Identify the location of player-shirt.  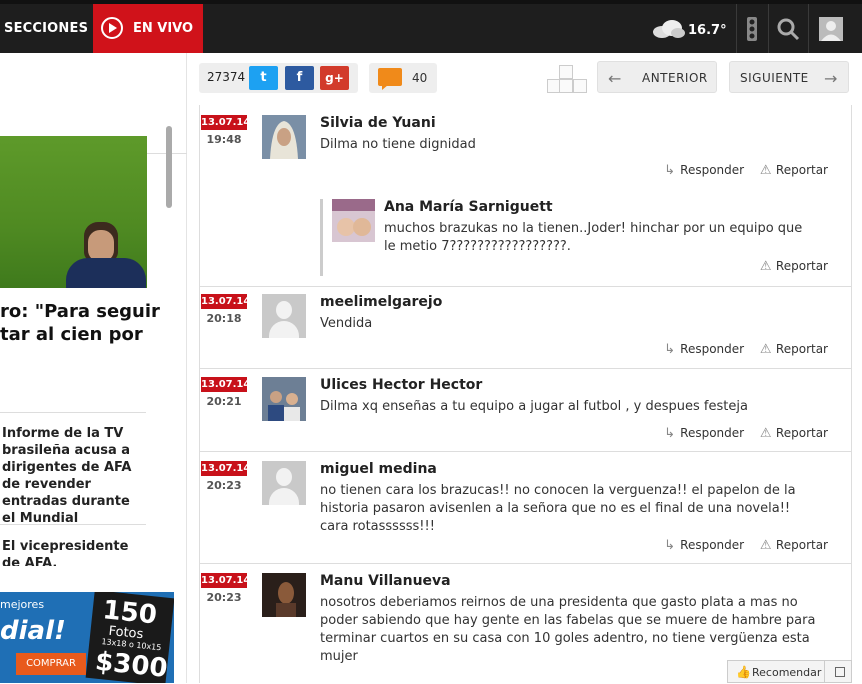
(106, 273).